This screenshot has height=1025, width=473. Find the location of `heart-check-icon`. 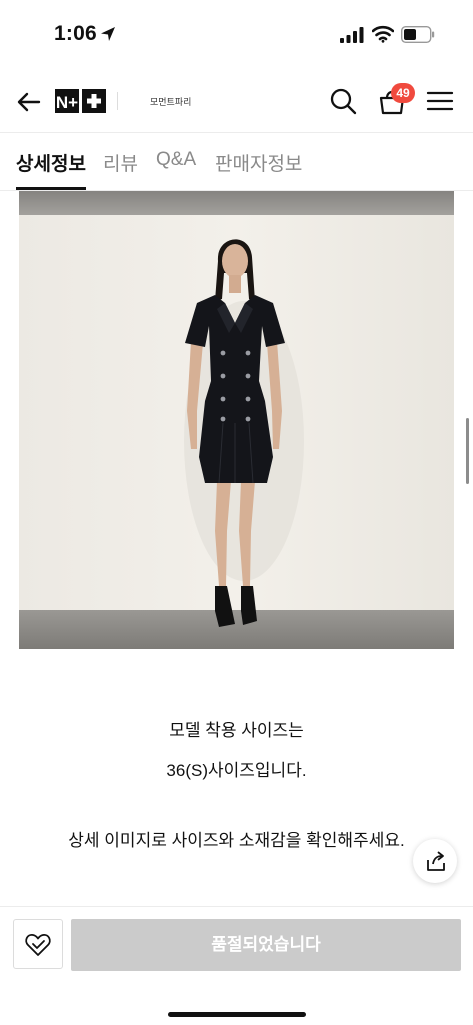

heart-check-icon is located at coordinates (38, 945).